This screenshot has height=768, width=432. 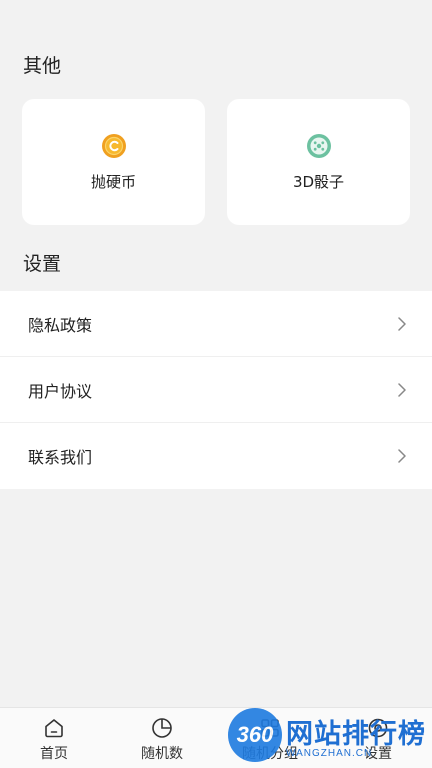 What do you see at coordinates (60, 457) in the screenshot?
I see `contact-us-label: 联系我们` at bounding box center [60, 457].